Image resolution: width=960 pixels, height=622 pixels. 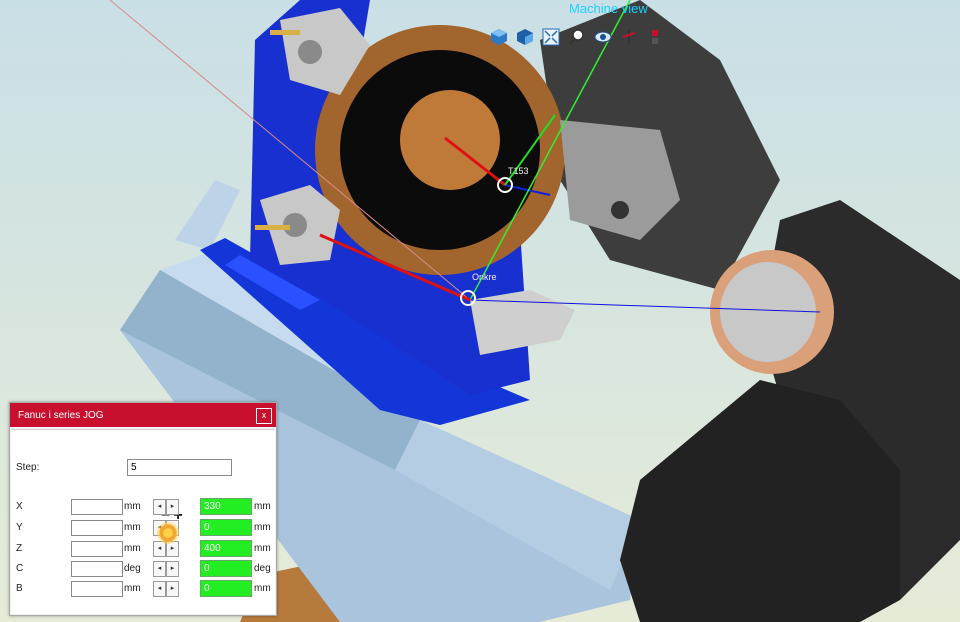 I want to click on axis-label-z: Z, so click(x=19, y=548).